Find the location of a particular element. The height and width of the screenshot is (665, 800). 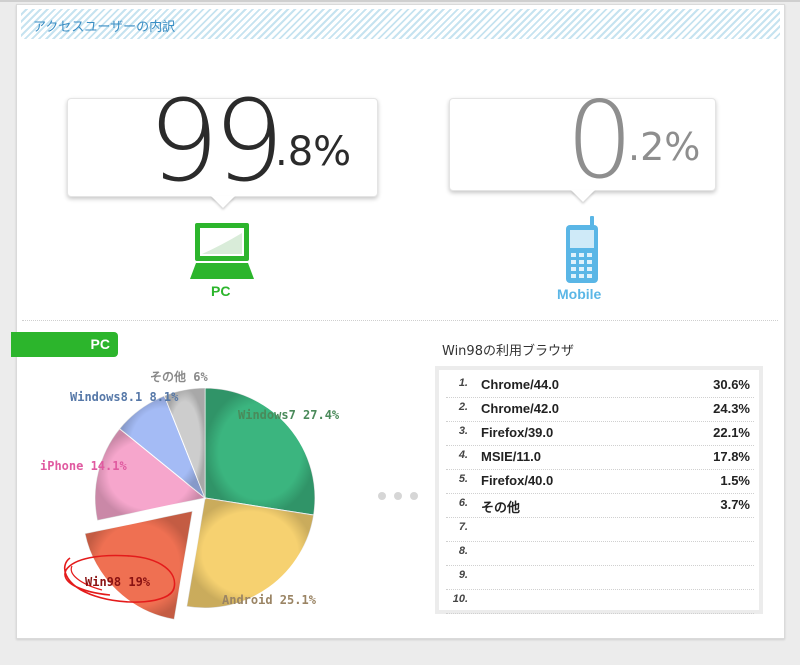

row-rank: 1. is located at coordinates (463, 383).